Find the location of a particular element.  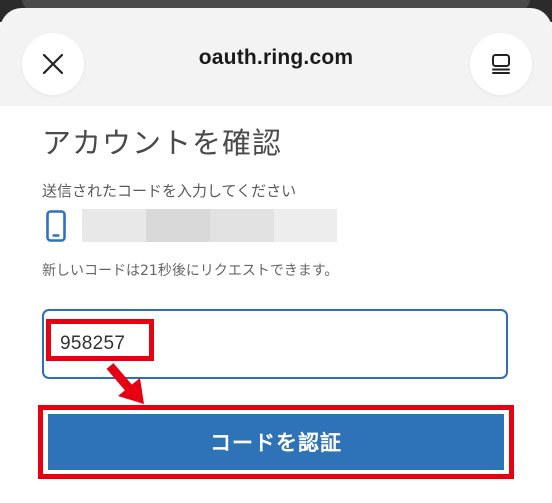

tabs-menu-icon is located at coordinates (501, 64).